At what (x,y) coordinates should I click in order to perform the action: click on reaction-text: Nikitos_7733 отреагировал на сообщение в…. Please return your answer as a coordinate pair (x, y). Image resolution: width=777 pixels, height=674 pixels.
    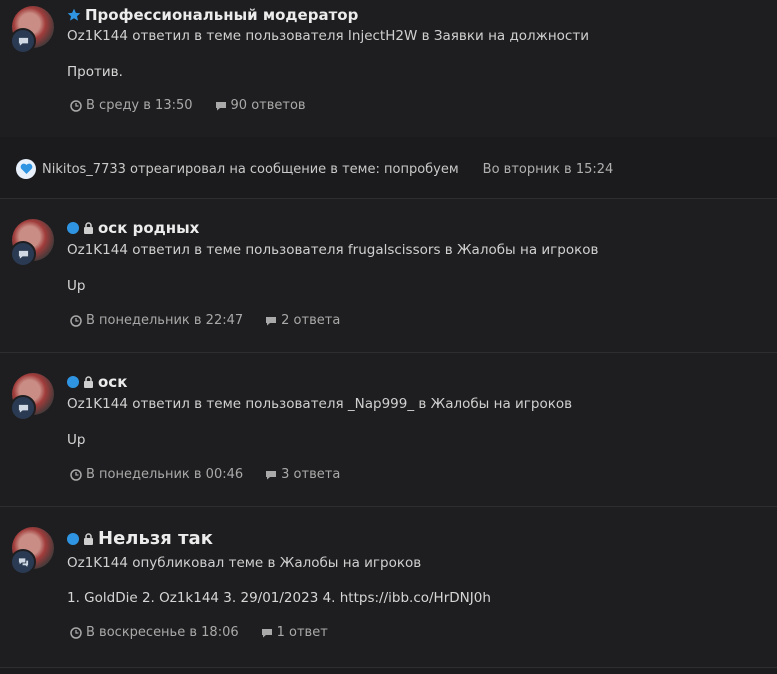
    Looking at the image, I should click on (250, 169).